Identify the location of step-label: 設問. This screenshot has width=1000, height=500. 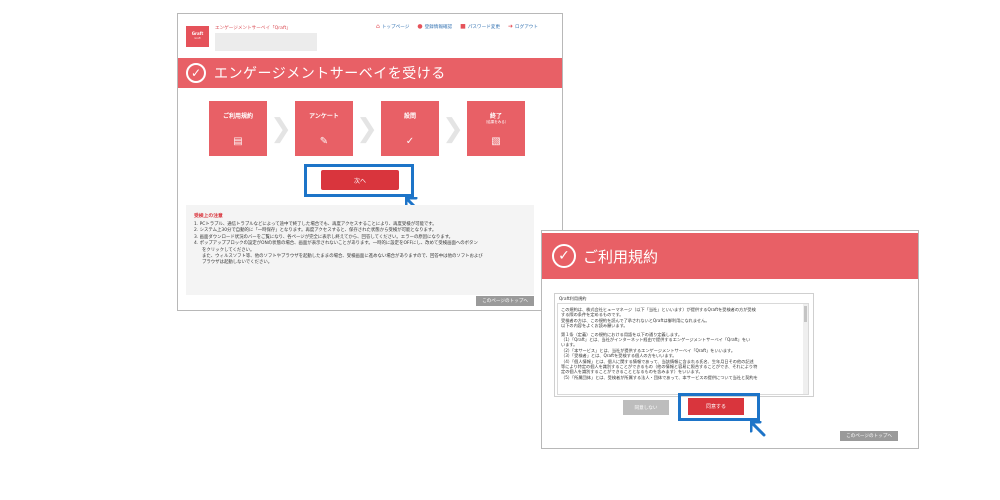
(409, 116).